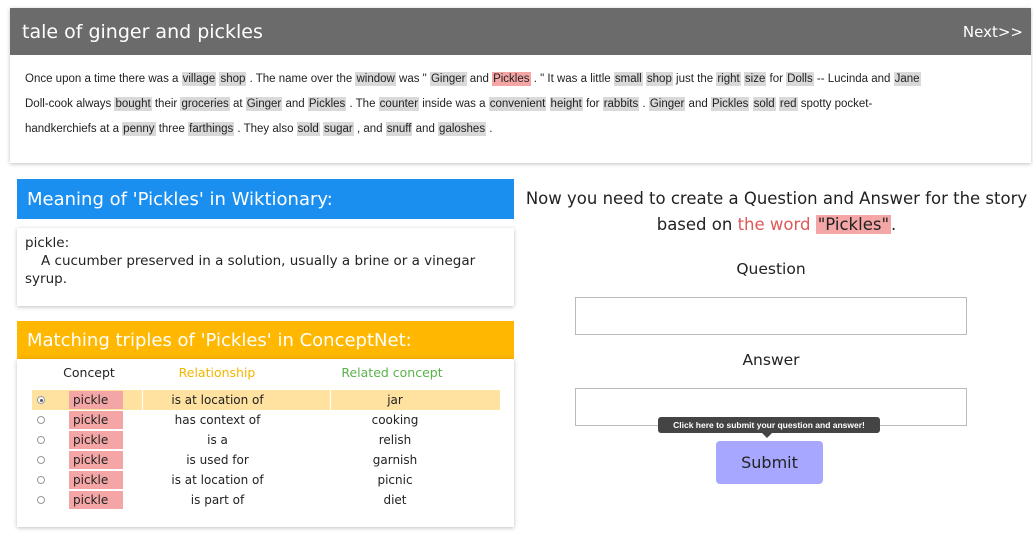 The width and height of the screenshot is (1033, 538). I want to click on header-concept: Concept, so click(89, 372).